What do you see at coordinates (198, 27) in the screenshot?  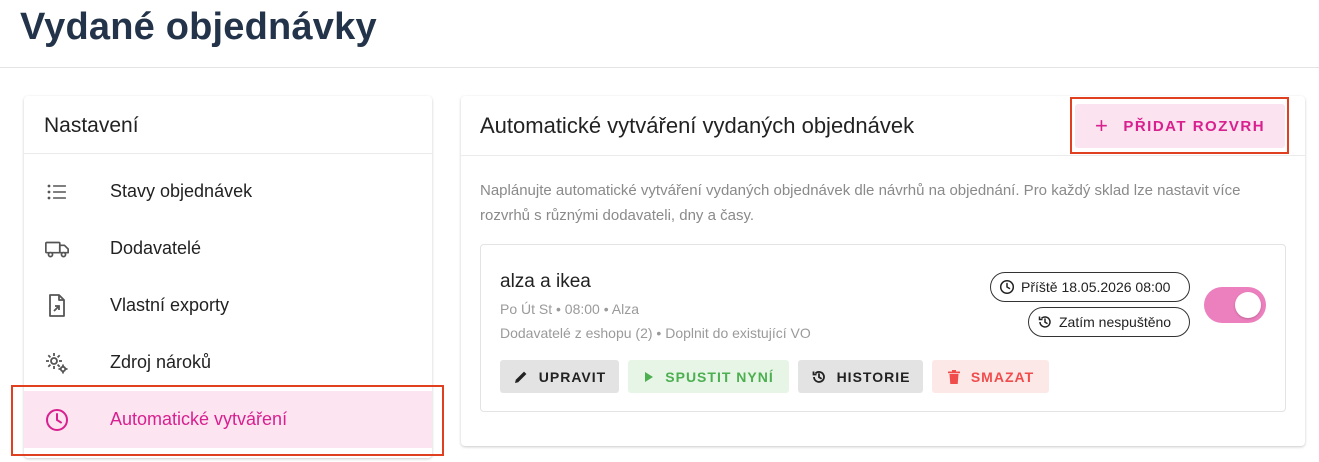 I see `page-title: Vydané objednávky` at bounding box center [198, 27].